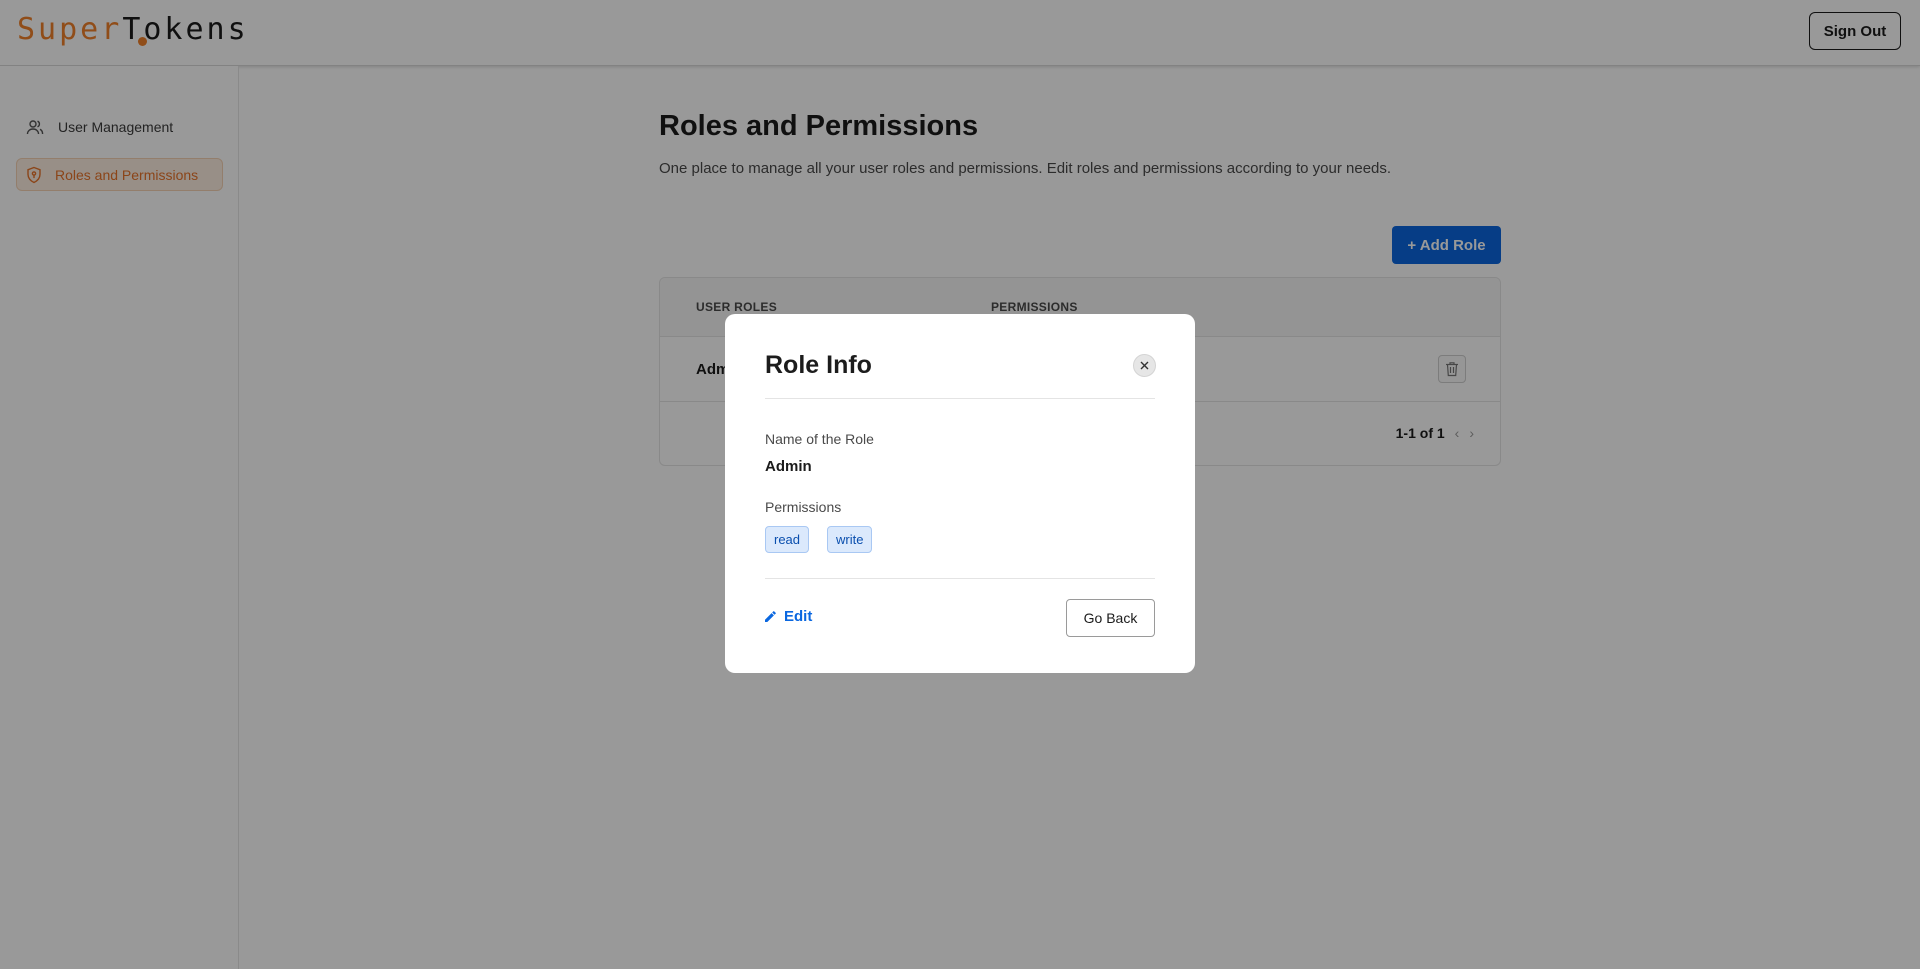 The height and width of the screenshot is (969, 1920). I want to click on close-dialog-button, so click(1144, 365).